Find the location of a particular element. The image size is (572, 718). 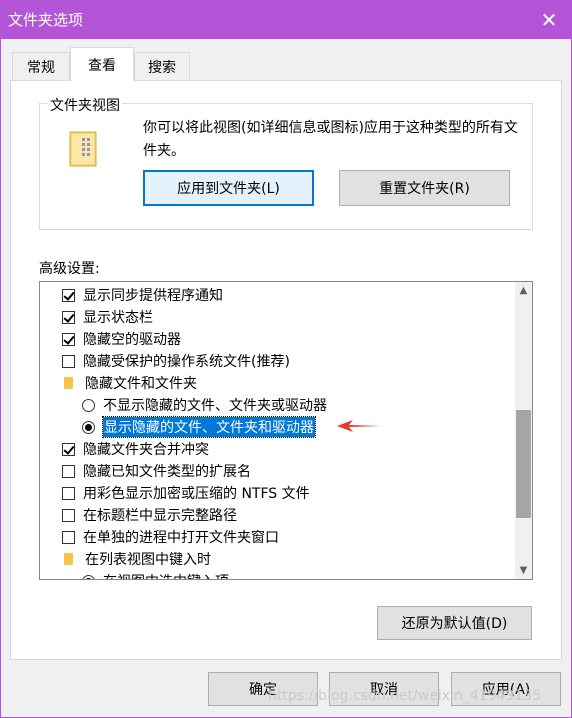

tab-label: 搜索 is located at coordinates (162, 67).